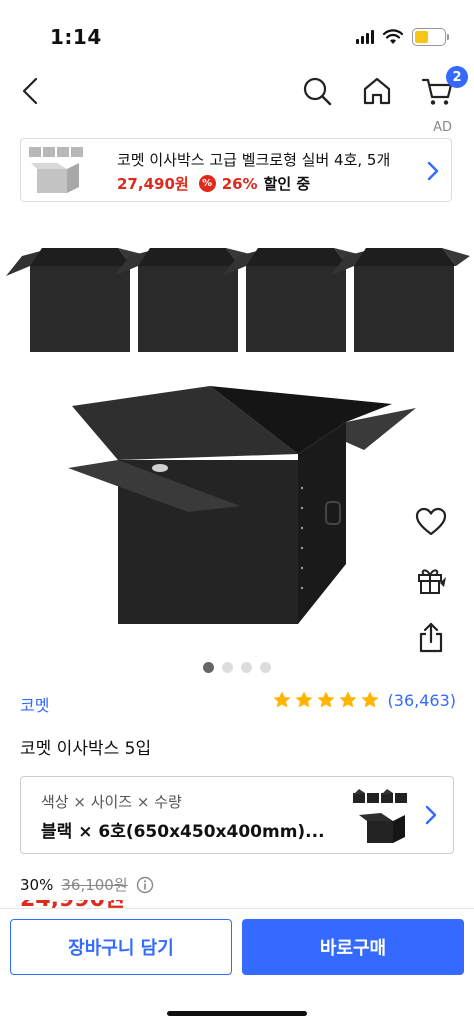 This screenshot has width=474, height=1026. I want to click on cellular-signal-icon, so click(365, 37).